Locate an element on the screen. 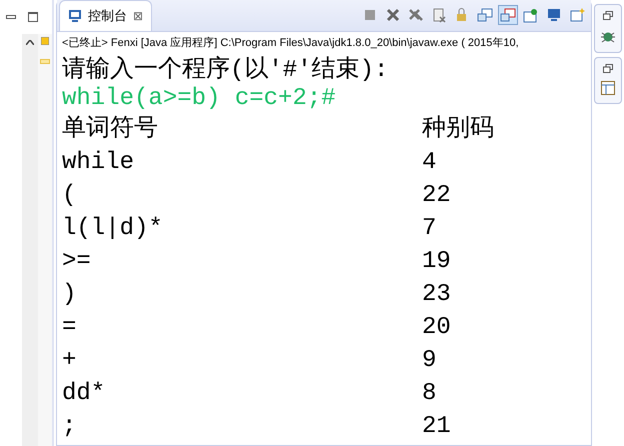  console-cell-text: 23 is located at coordinates (437, 295).